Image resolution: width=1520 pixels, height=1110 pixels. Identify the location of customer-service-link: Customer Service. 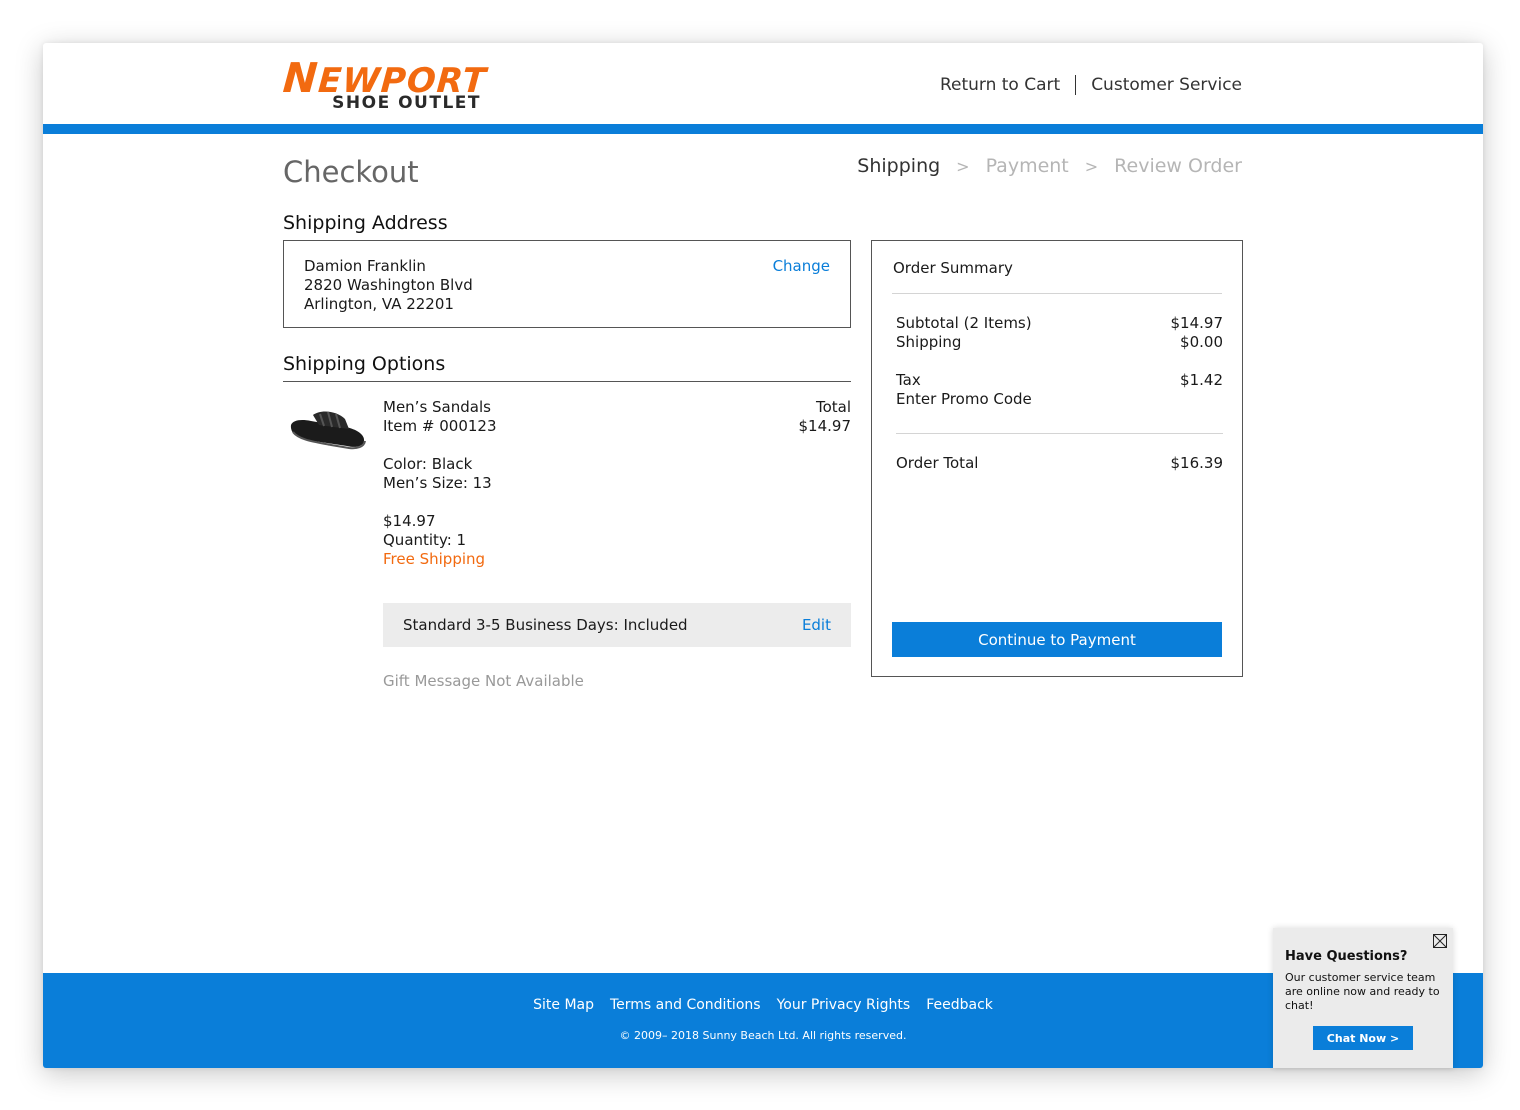
(1166, 85).